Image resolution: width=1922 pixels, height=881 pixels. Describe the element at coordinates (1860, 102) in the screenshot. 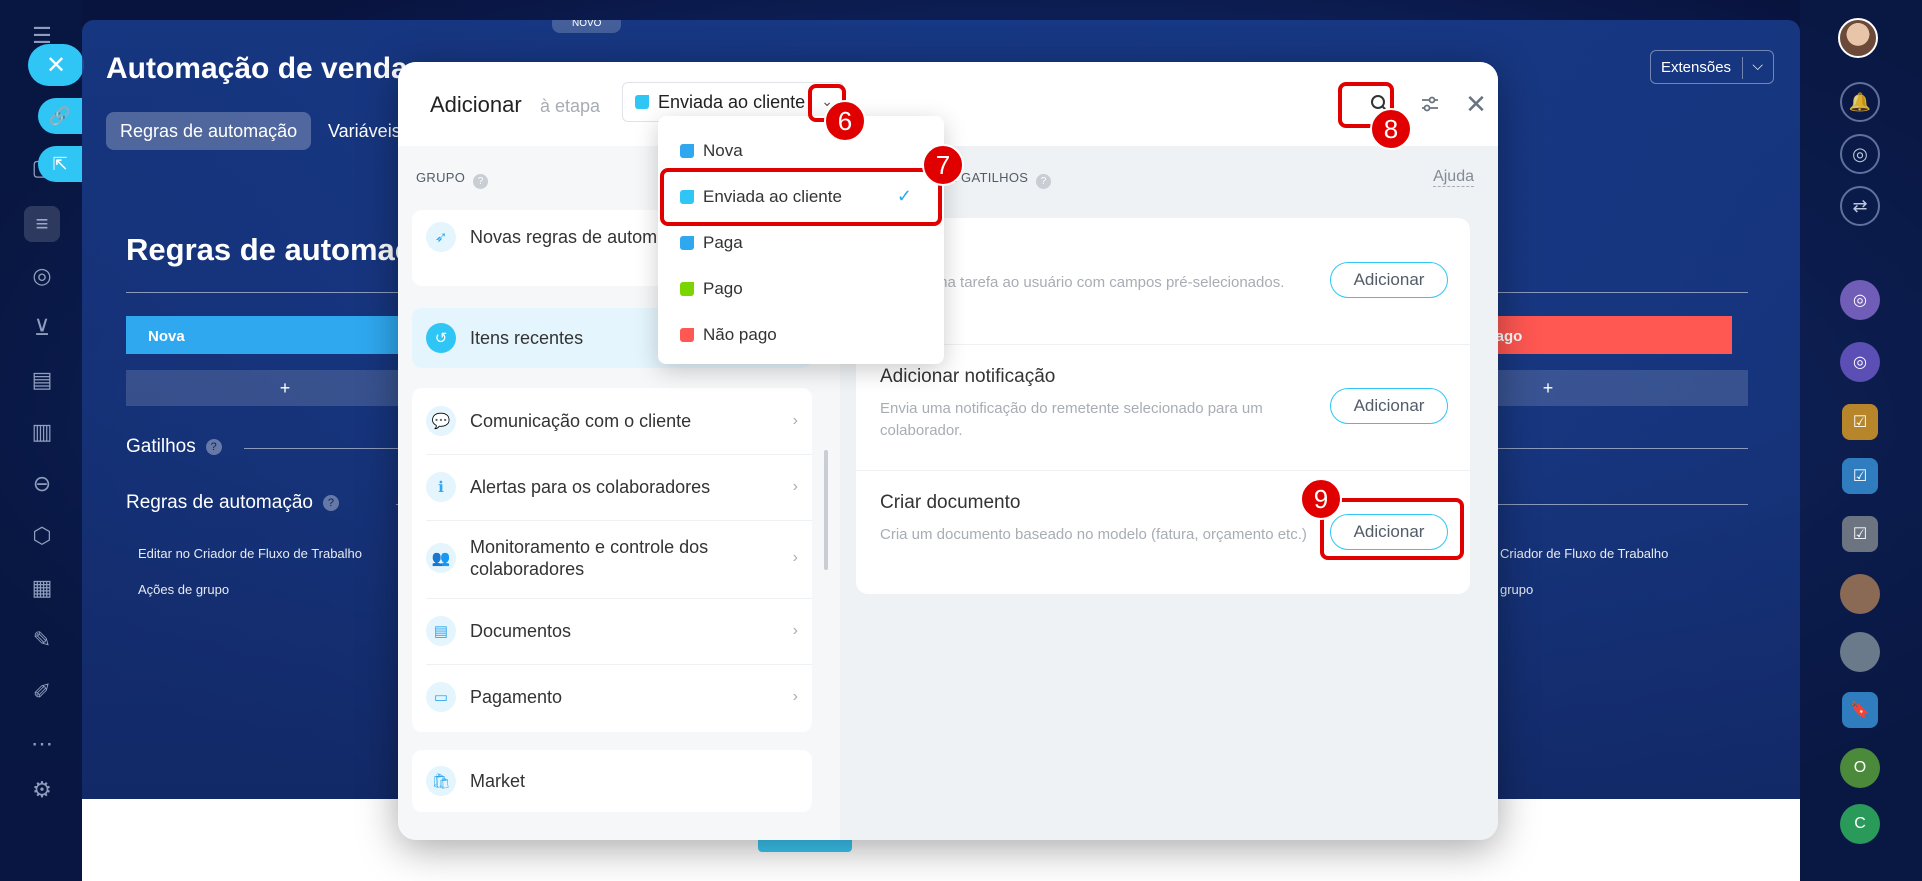

I see `bell-icon: 🔔` at that location.